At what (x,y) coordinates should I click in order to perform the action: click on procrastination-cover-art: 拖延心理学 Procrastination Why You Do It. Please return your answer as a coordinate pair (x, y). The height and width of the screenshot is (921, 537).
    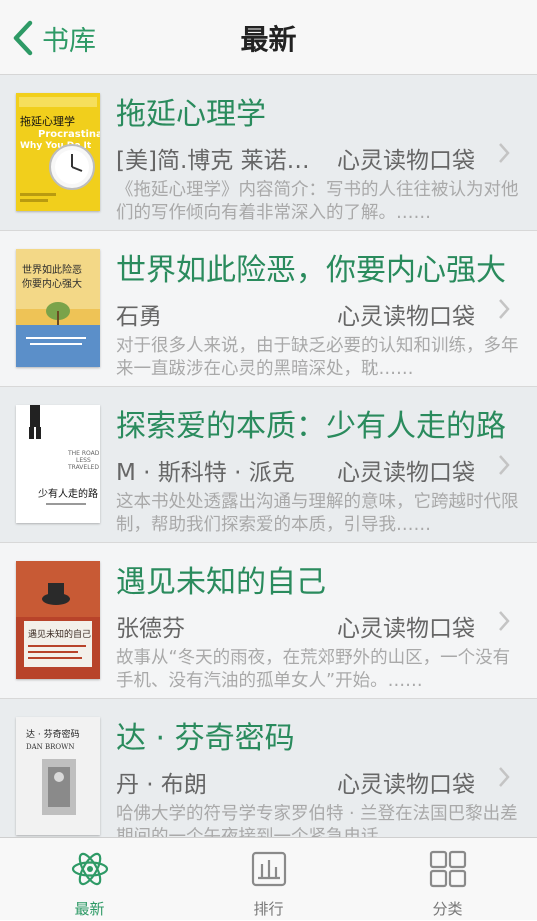
    Looking at the image, I should click on (58, 152).